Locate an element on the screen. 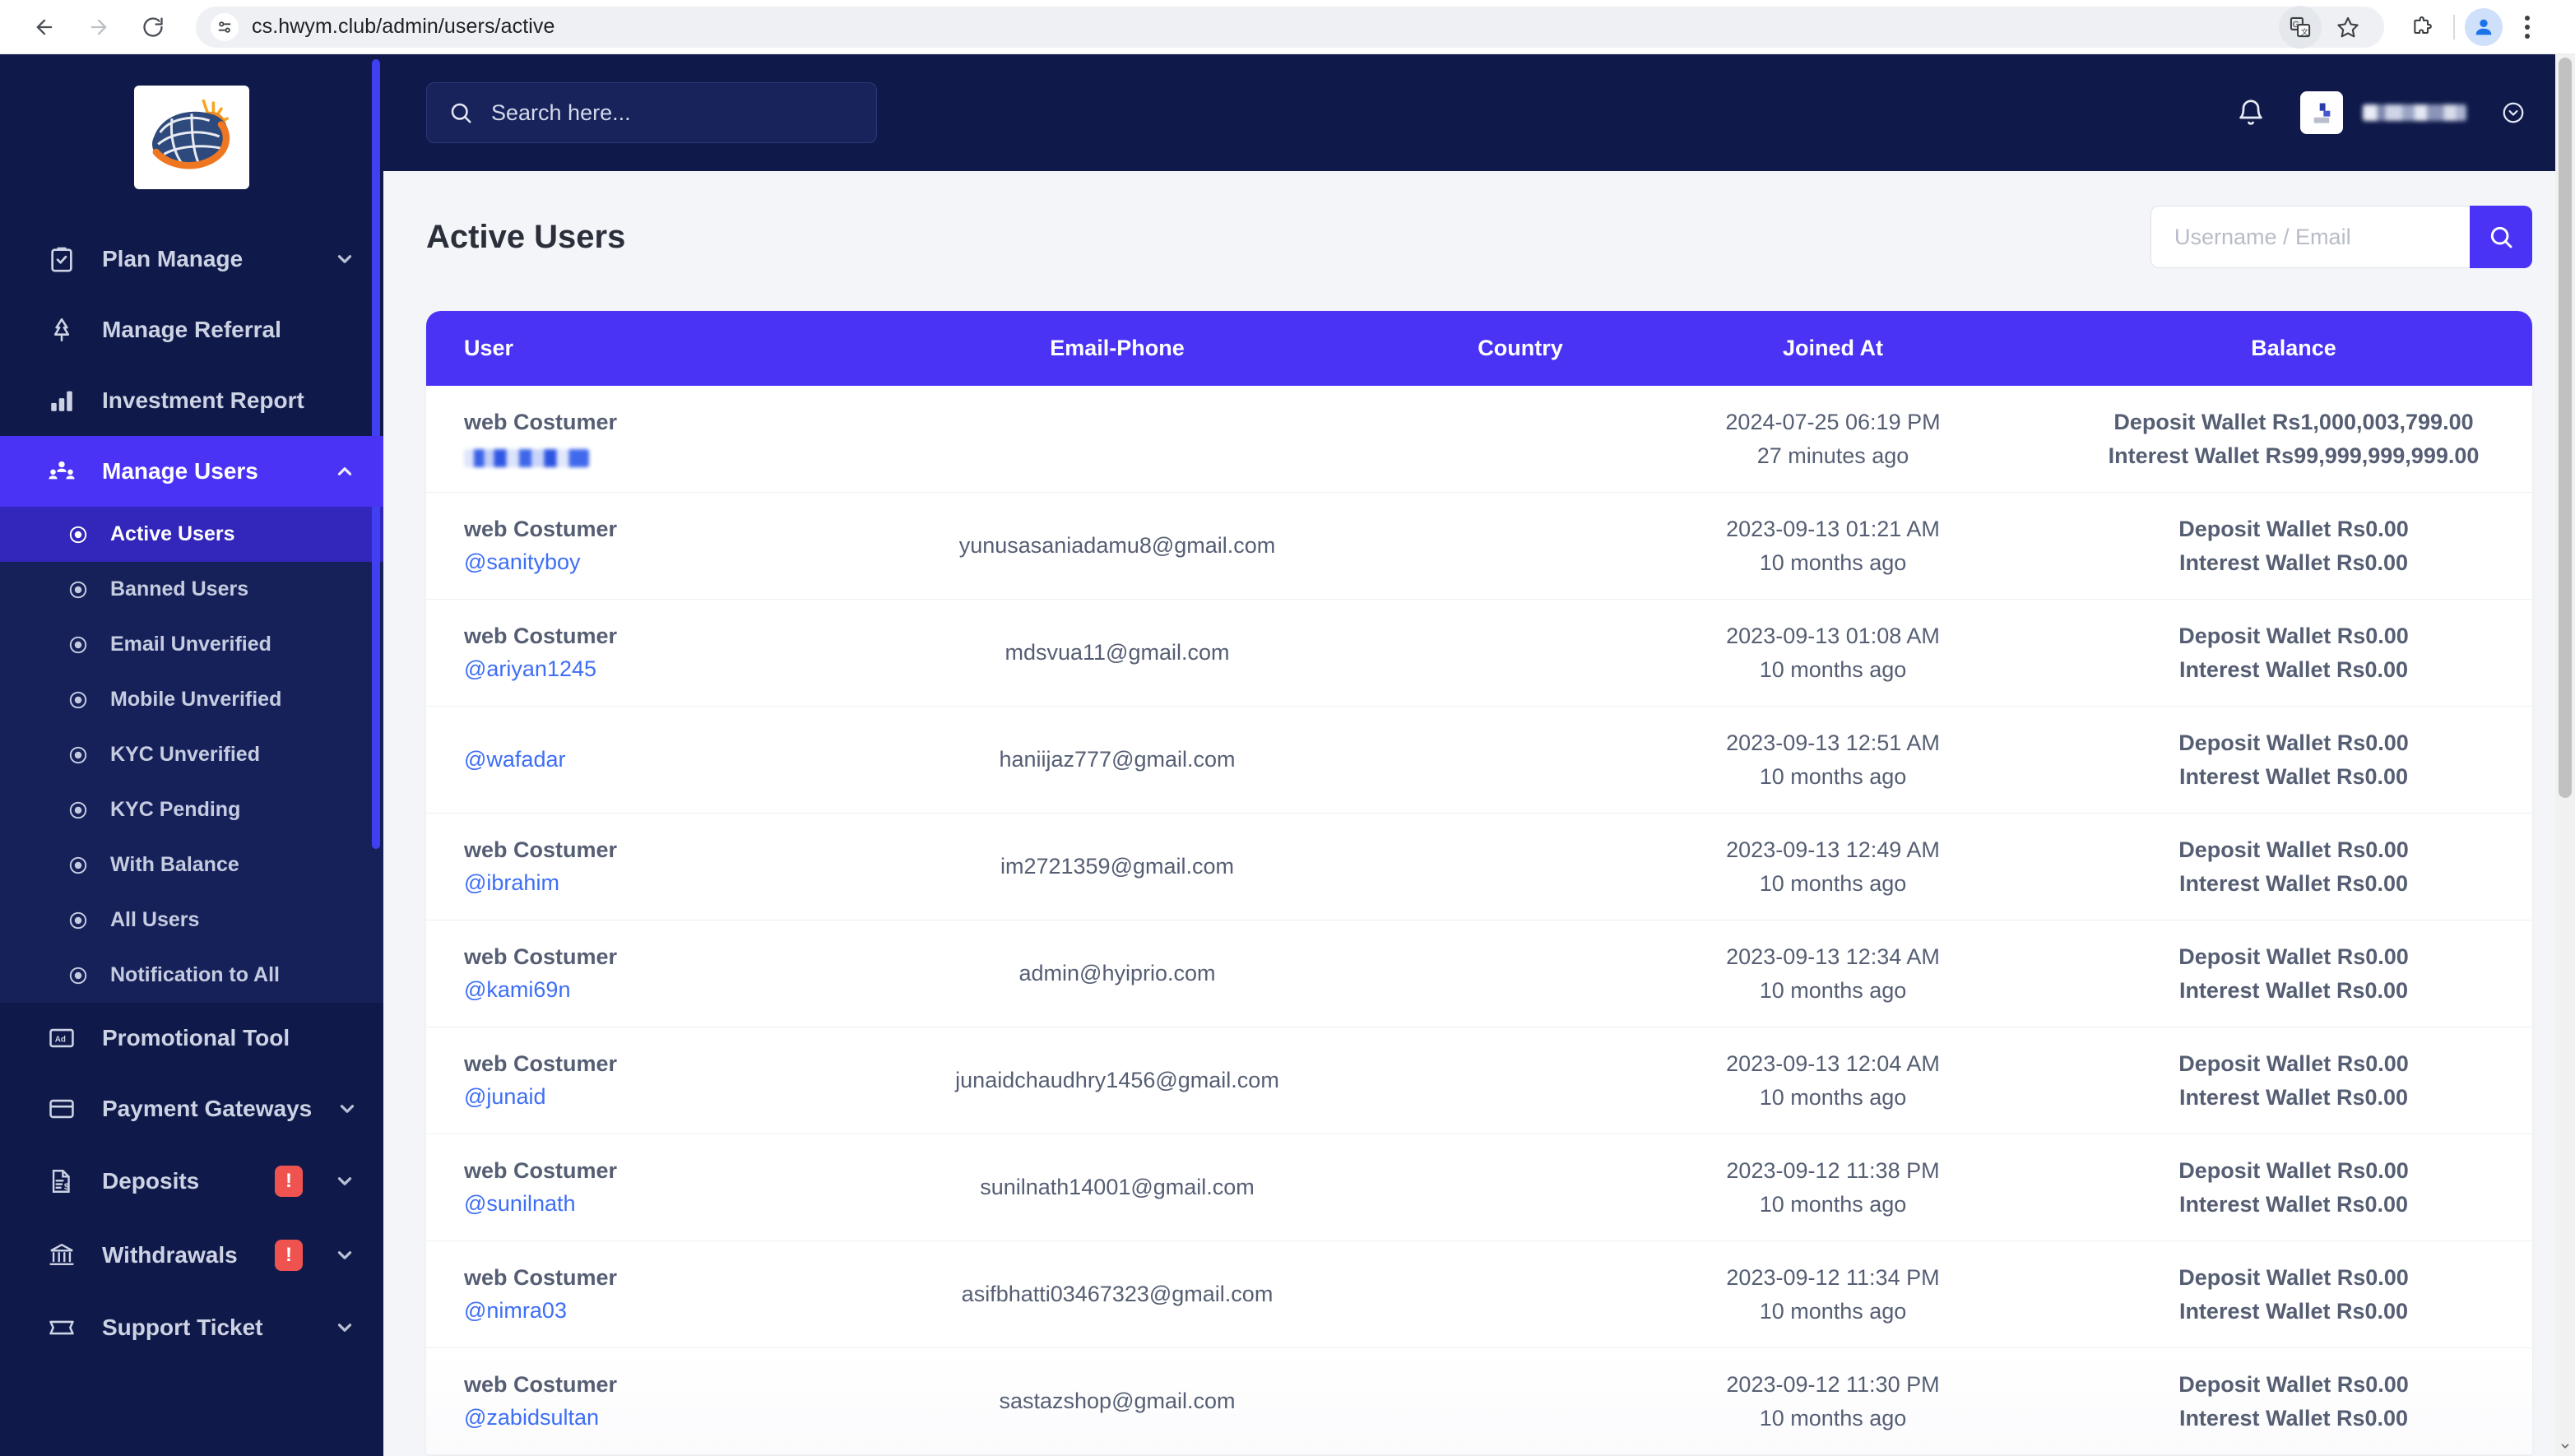 Image resolution: width=2575 pixels, height=1456 pixels. sidebar-item-manage-users: Manage Users is located at coordinates (191, 471).